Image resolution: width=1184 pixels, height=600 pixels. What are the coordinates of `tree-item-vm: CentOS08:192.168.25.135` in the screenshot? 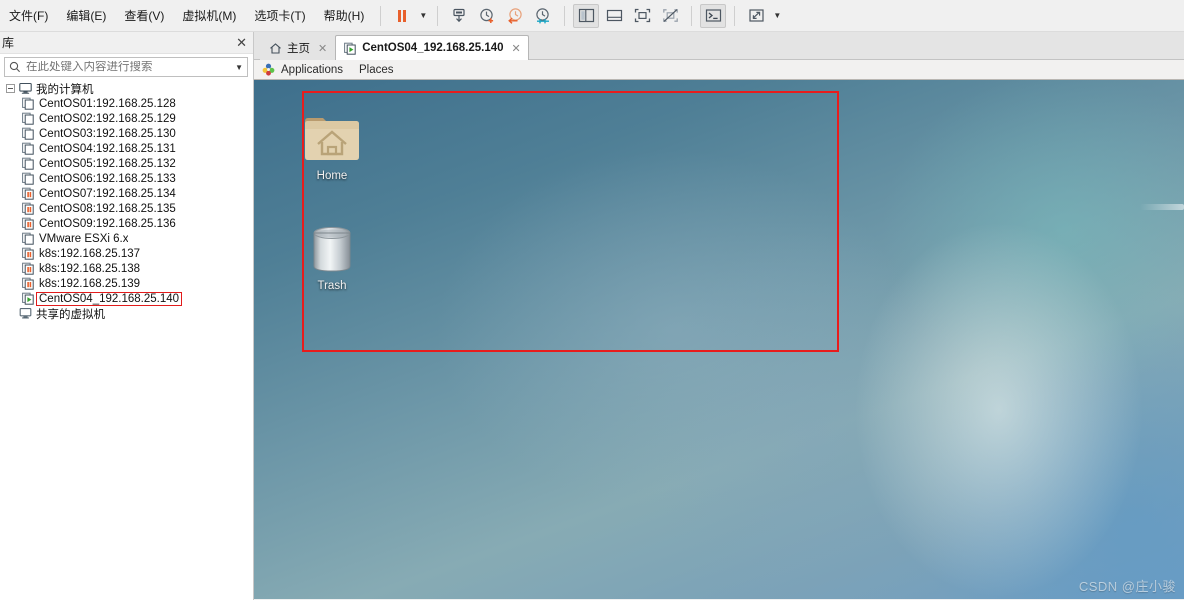 It's located at (128, 208).